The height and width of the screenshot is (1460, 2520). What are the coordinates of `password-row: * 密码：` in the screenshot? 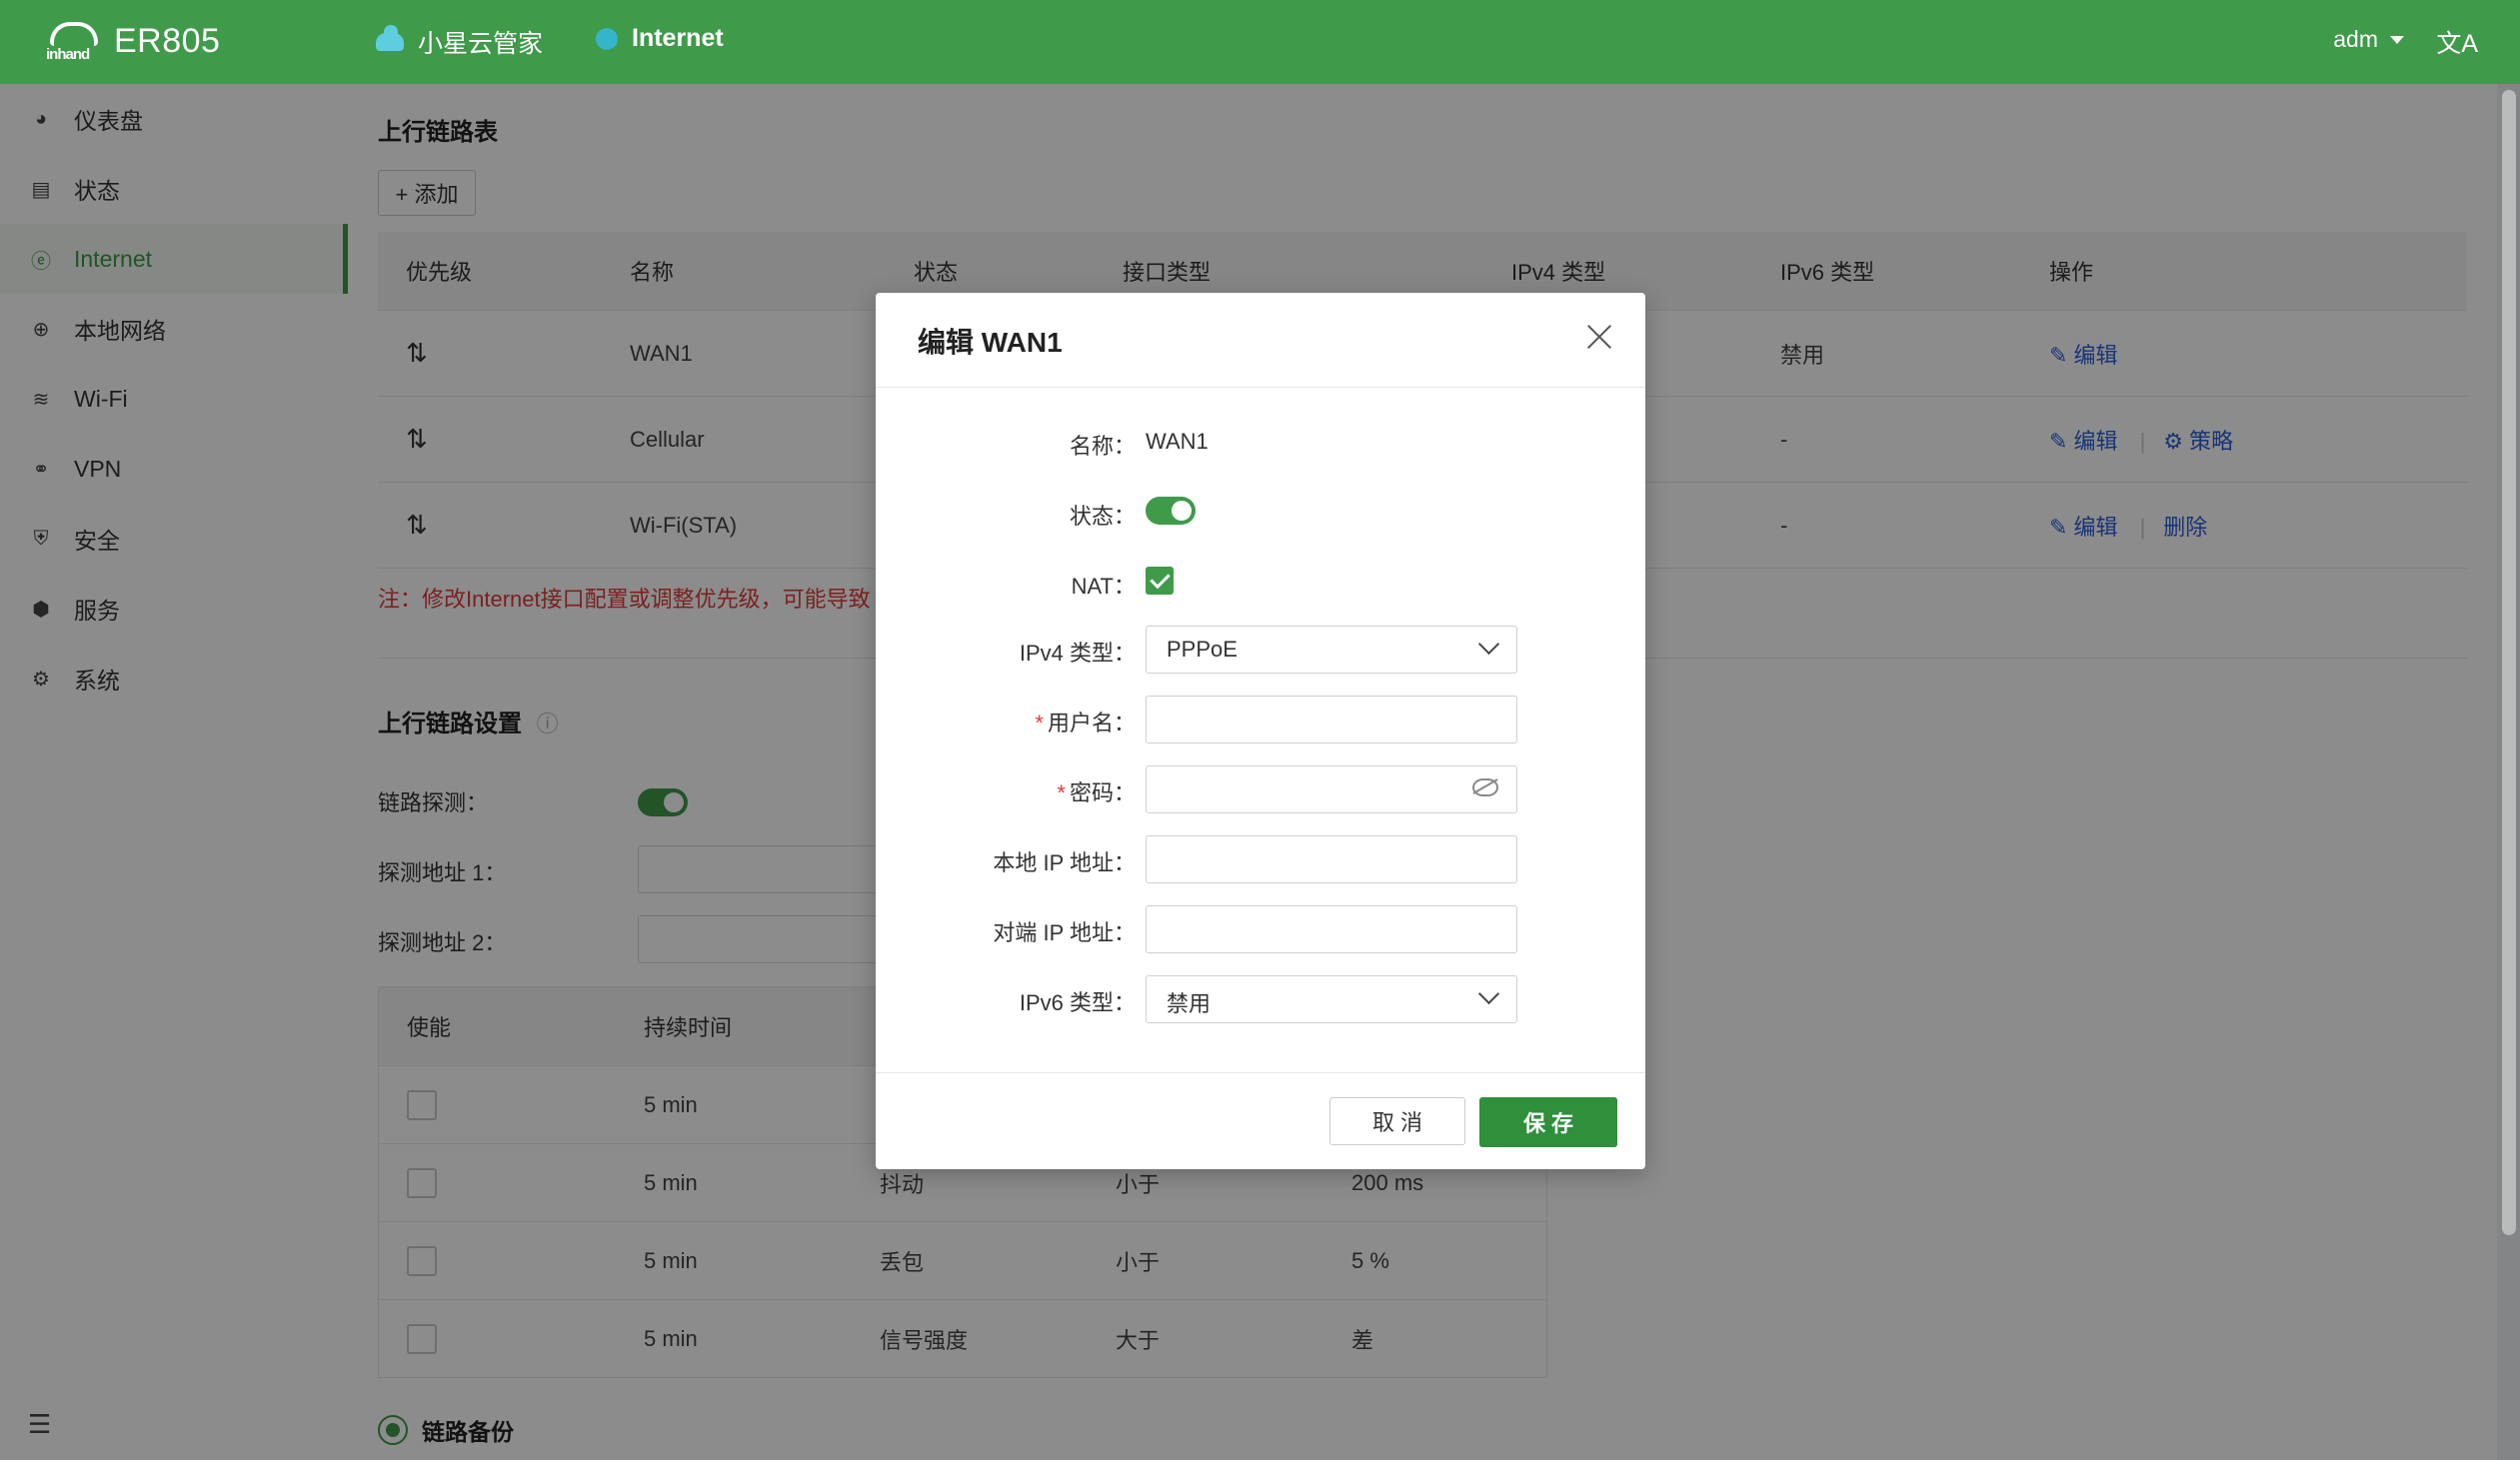 It's located at (1260, 789).